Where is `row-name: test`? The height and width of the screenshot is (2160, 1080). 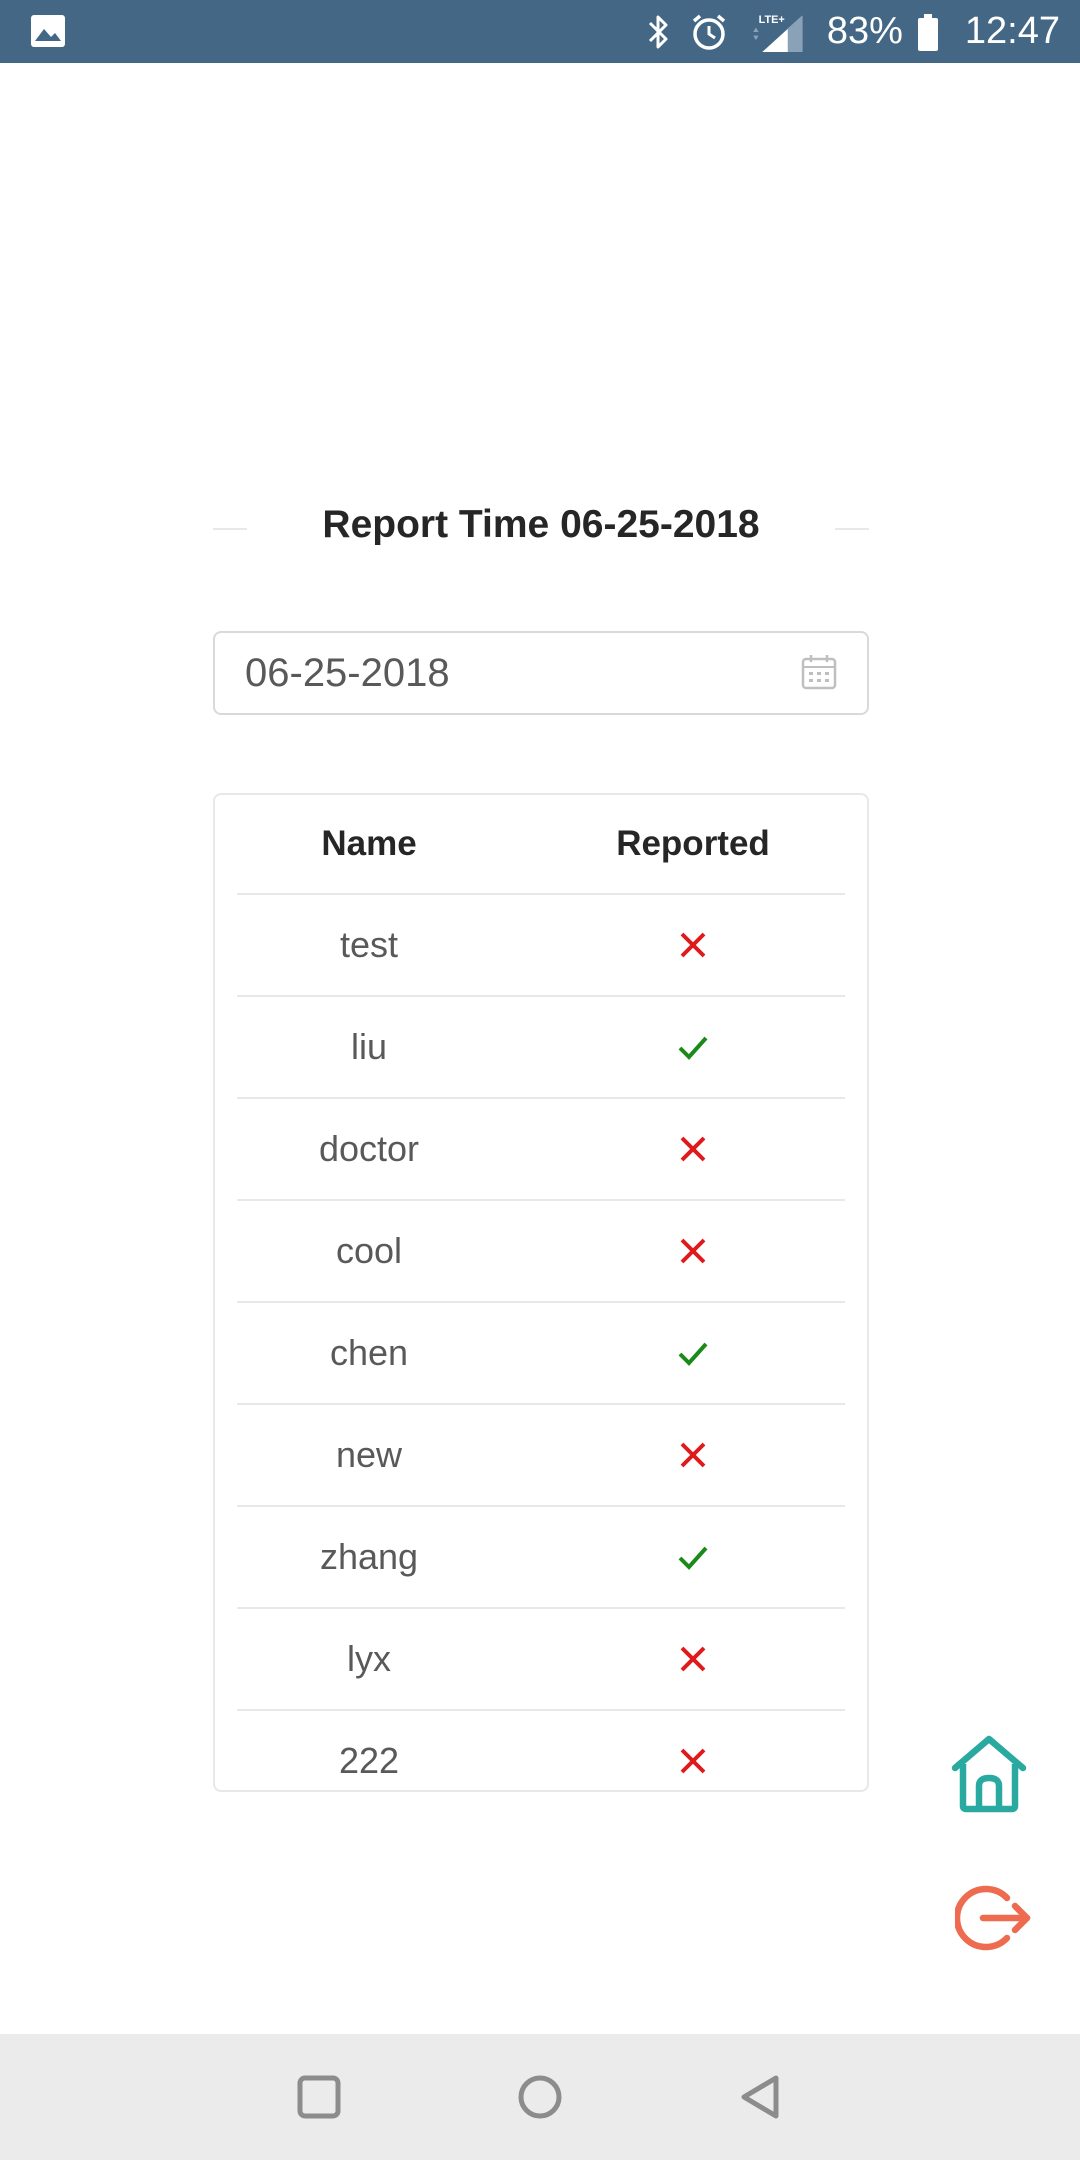 row-name: test is located at coordinates (369, 944).